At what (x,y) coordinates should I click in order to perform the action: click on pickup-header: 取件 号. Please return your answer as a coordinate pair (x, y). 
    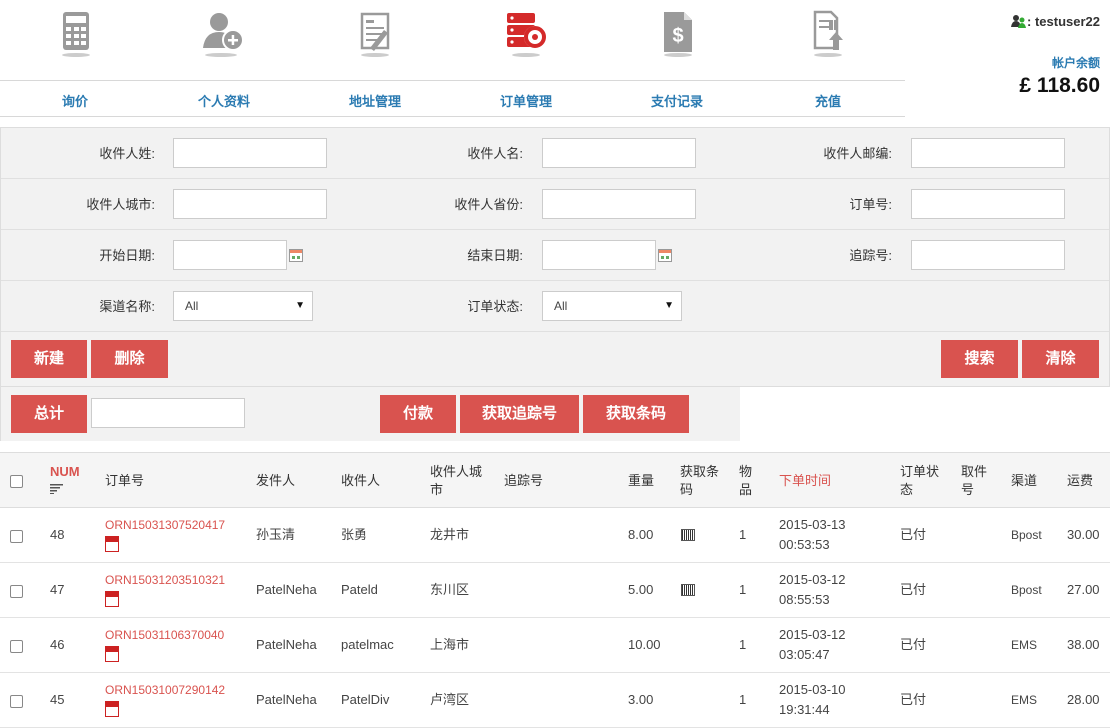
    Looking at the image, I should click on (974, 480).